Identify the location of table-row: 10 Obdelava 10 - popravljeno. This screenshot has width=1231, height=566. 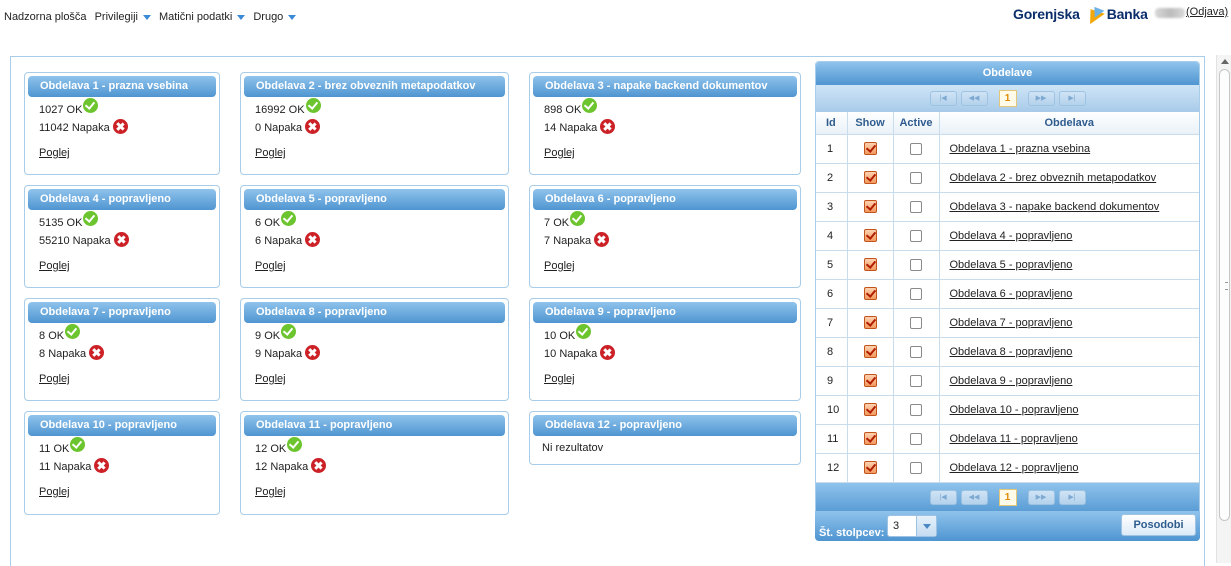
(1007, 410).